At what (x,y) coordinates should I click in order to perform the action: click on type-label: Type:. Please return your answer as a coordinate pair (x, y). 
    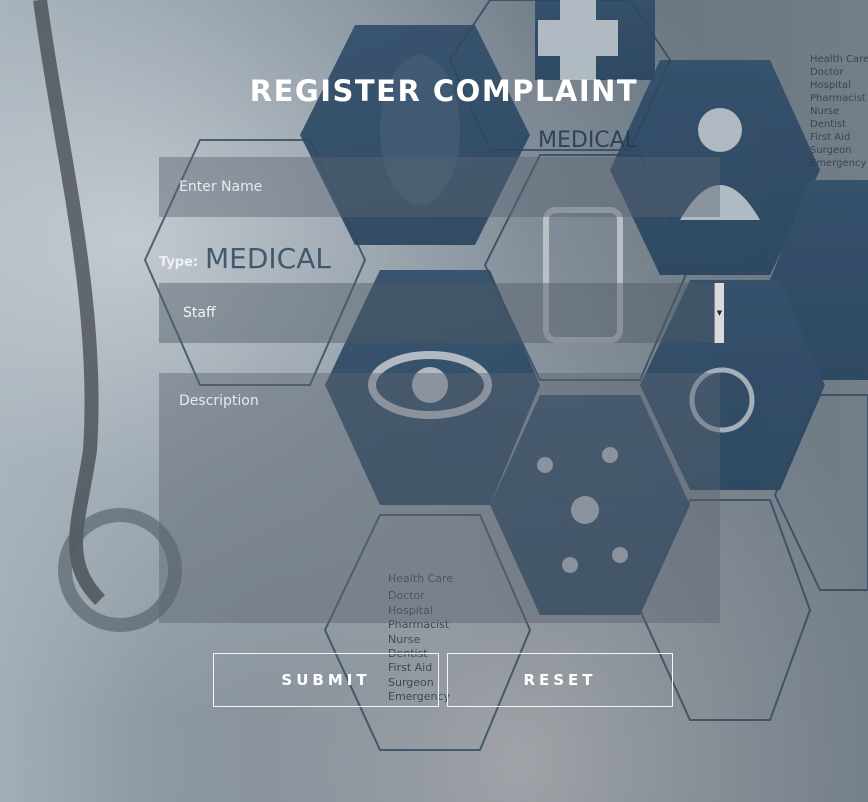
    Looking at the image, I should click on (179, 262).